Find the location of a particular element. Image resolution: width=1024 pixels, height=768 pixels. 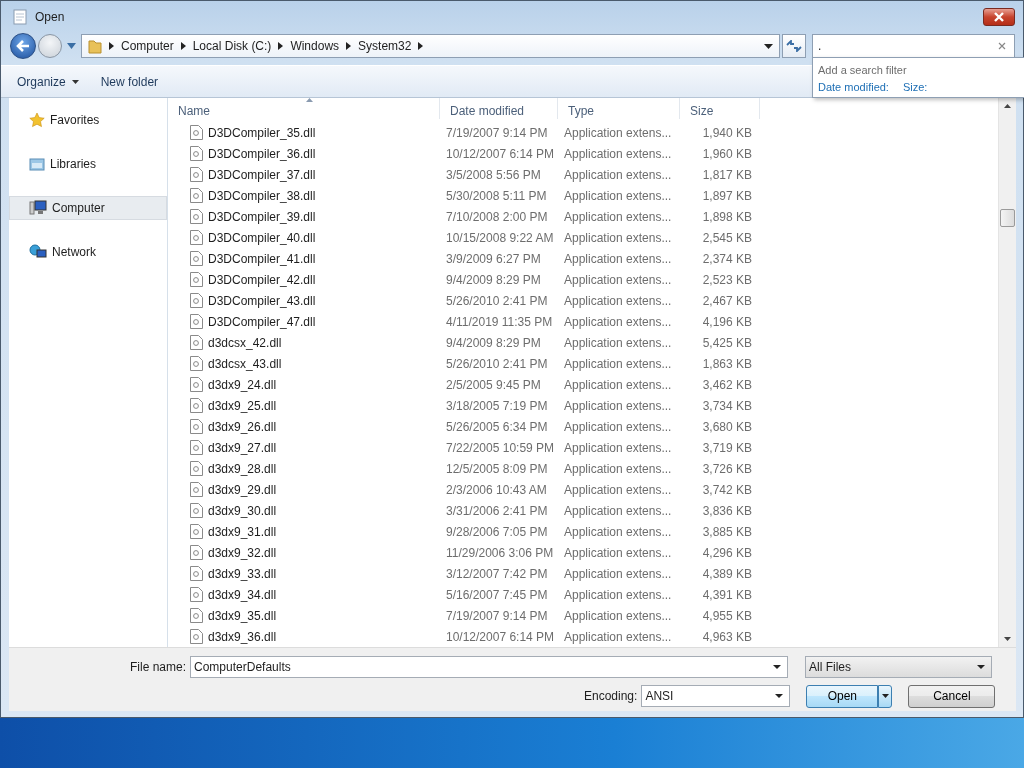

file-name: d3dx9_24.dll is located at coordinates (242, 384).